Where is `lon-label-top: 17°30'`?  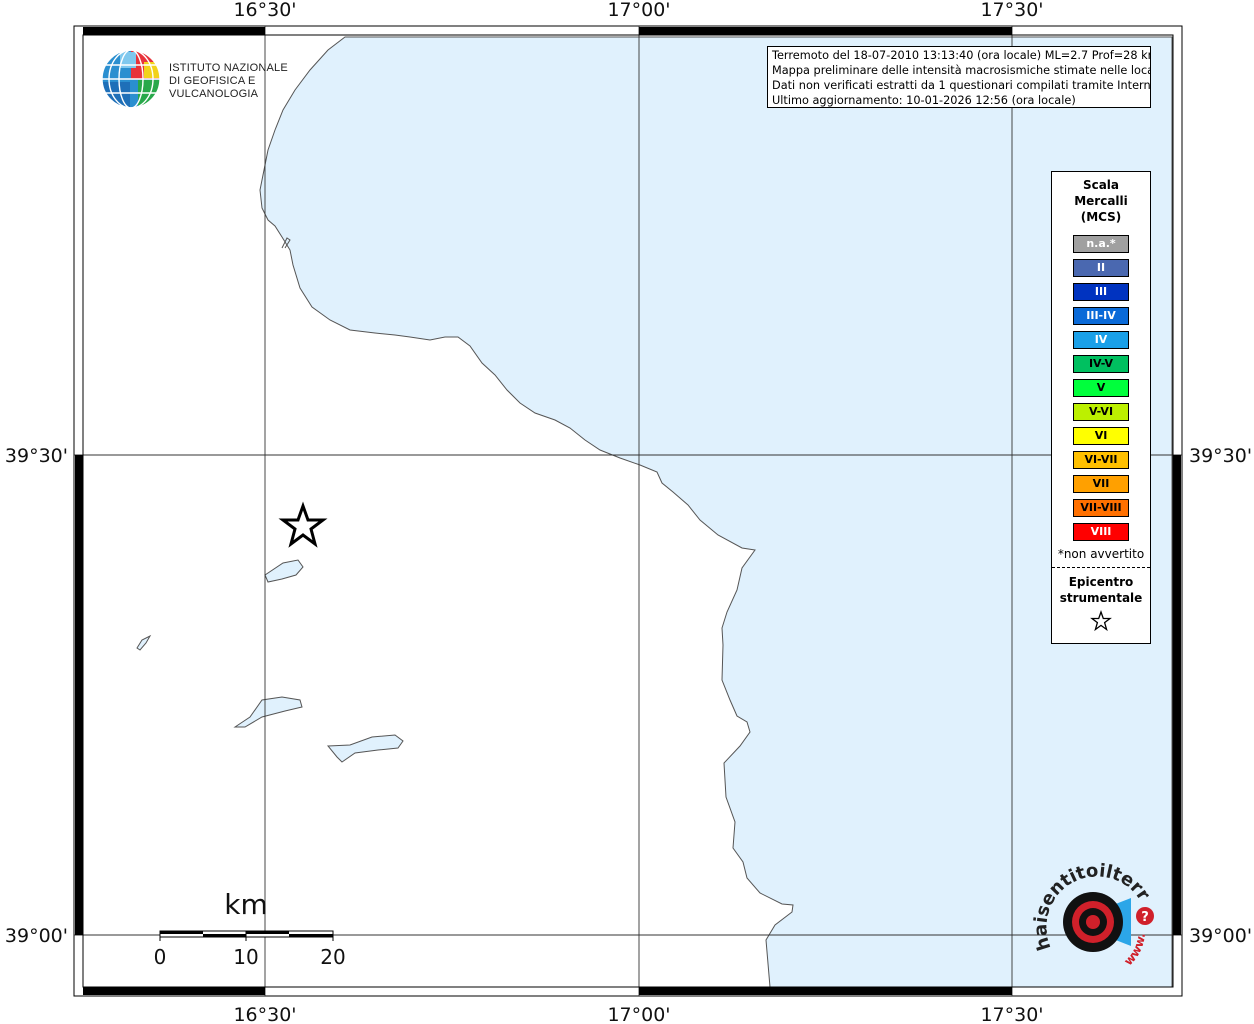 lon-label-top: 17°30' is located at coordinates (1011, 10).